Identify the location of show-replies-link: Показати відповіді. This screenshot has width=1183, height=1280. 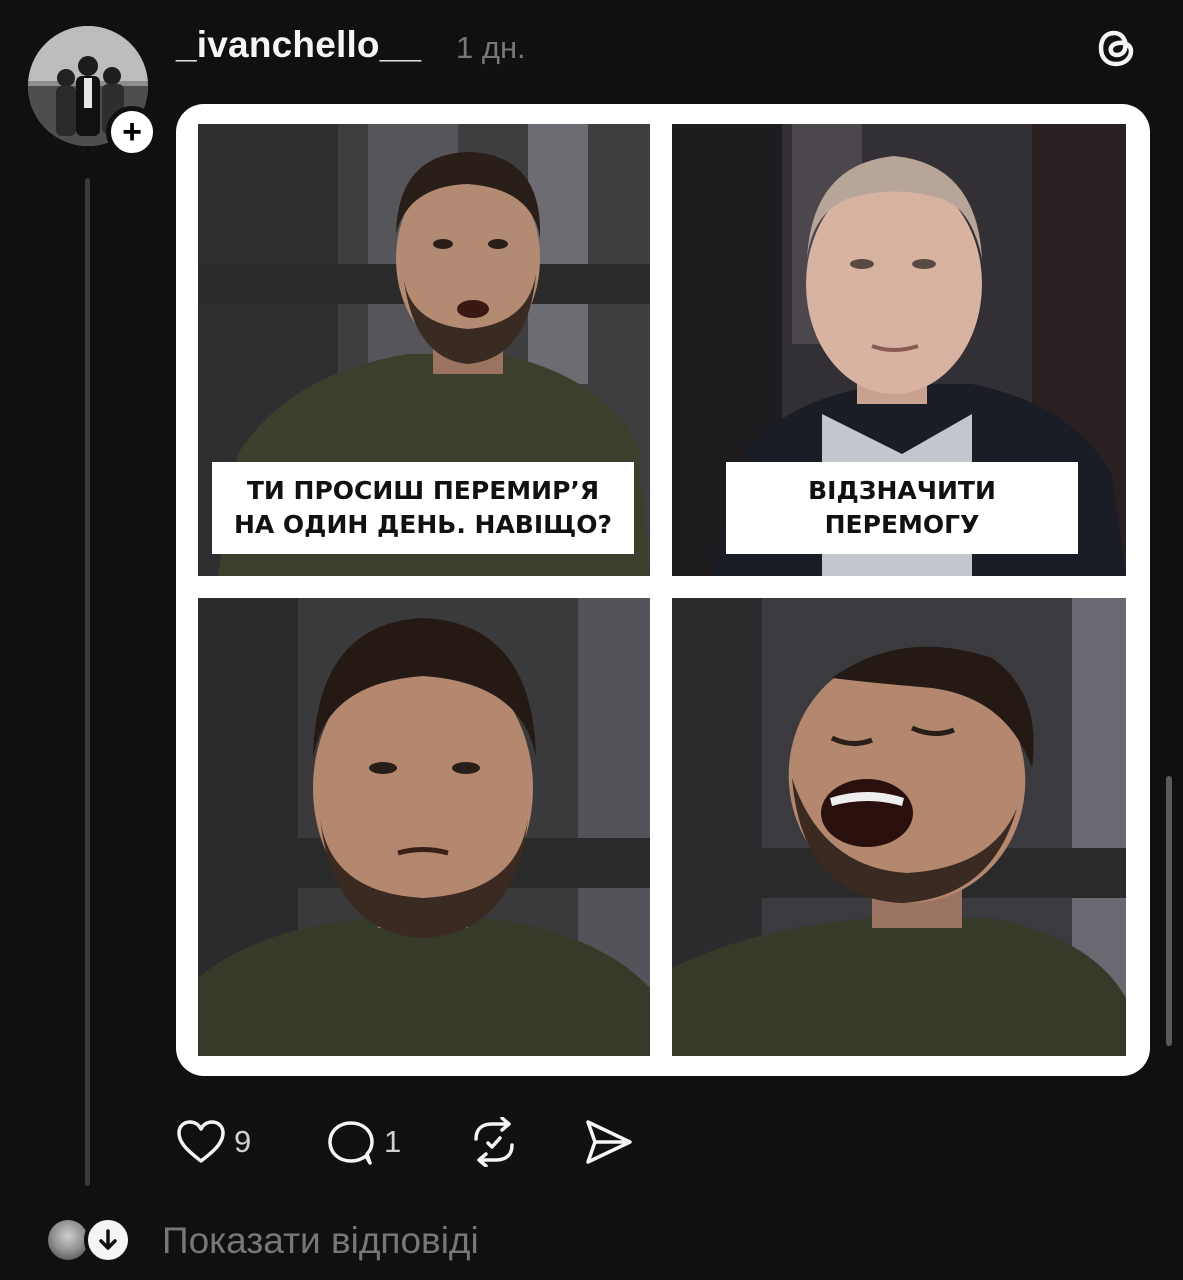
(320, 1241).